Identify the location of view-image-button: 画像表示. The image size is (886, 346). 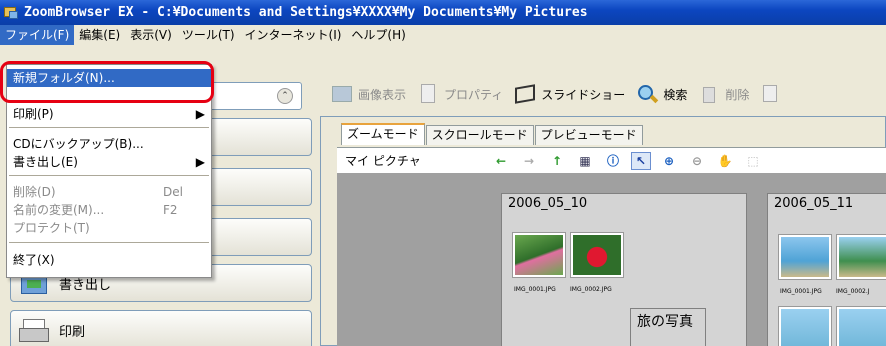
(368, 94).